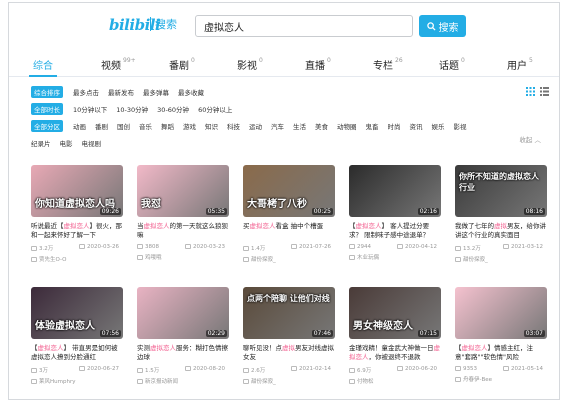 The width and height of the screenshot is (568, 409). Describe the element at coordinates (191, 92) in the screenshot. I see `order-option: 最多收藏` at that location.